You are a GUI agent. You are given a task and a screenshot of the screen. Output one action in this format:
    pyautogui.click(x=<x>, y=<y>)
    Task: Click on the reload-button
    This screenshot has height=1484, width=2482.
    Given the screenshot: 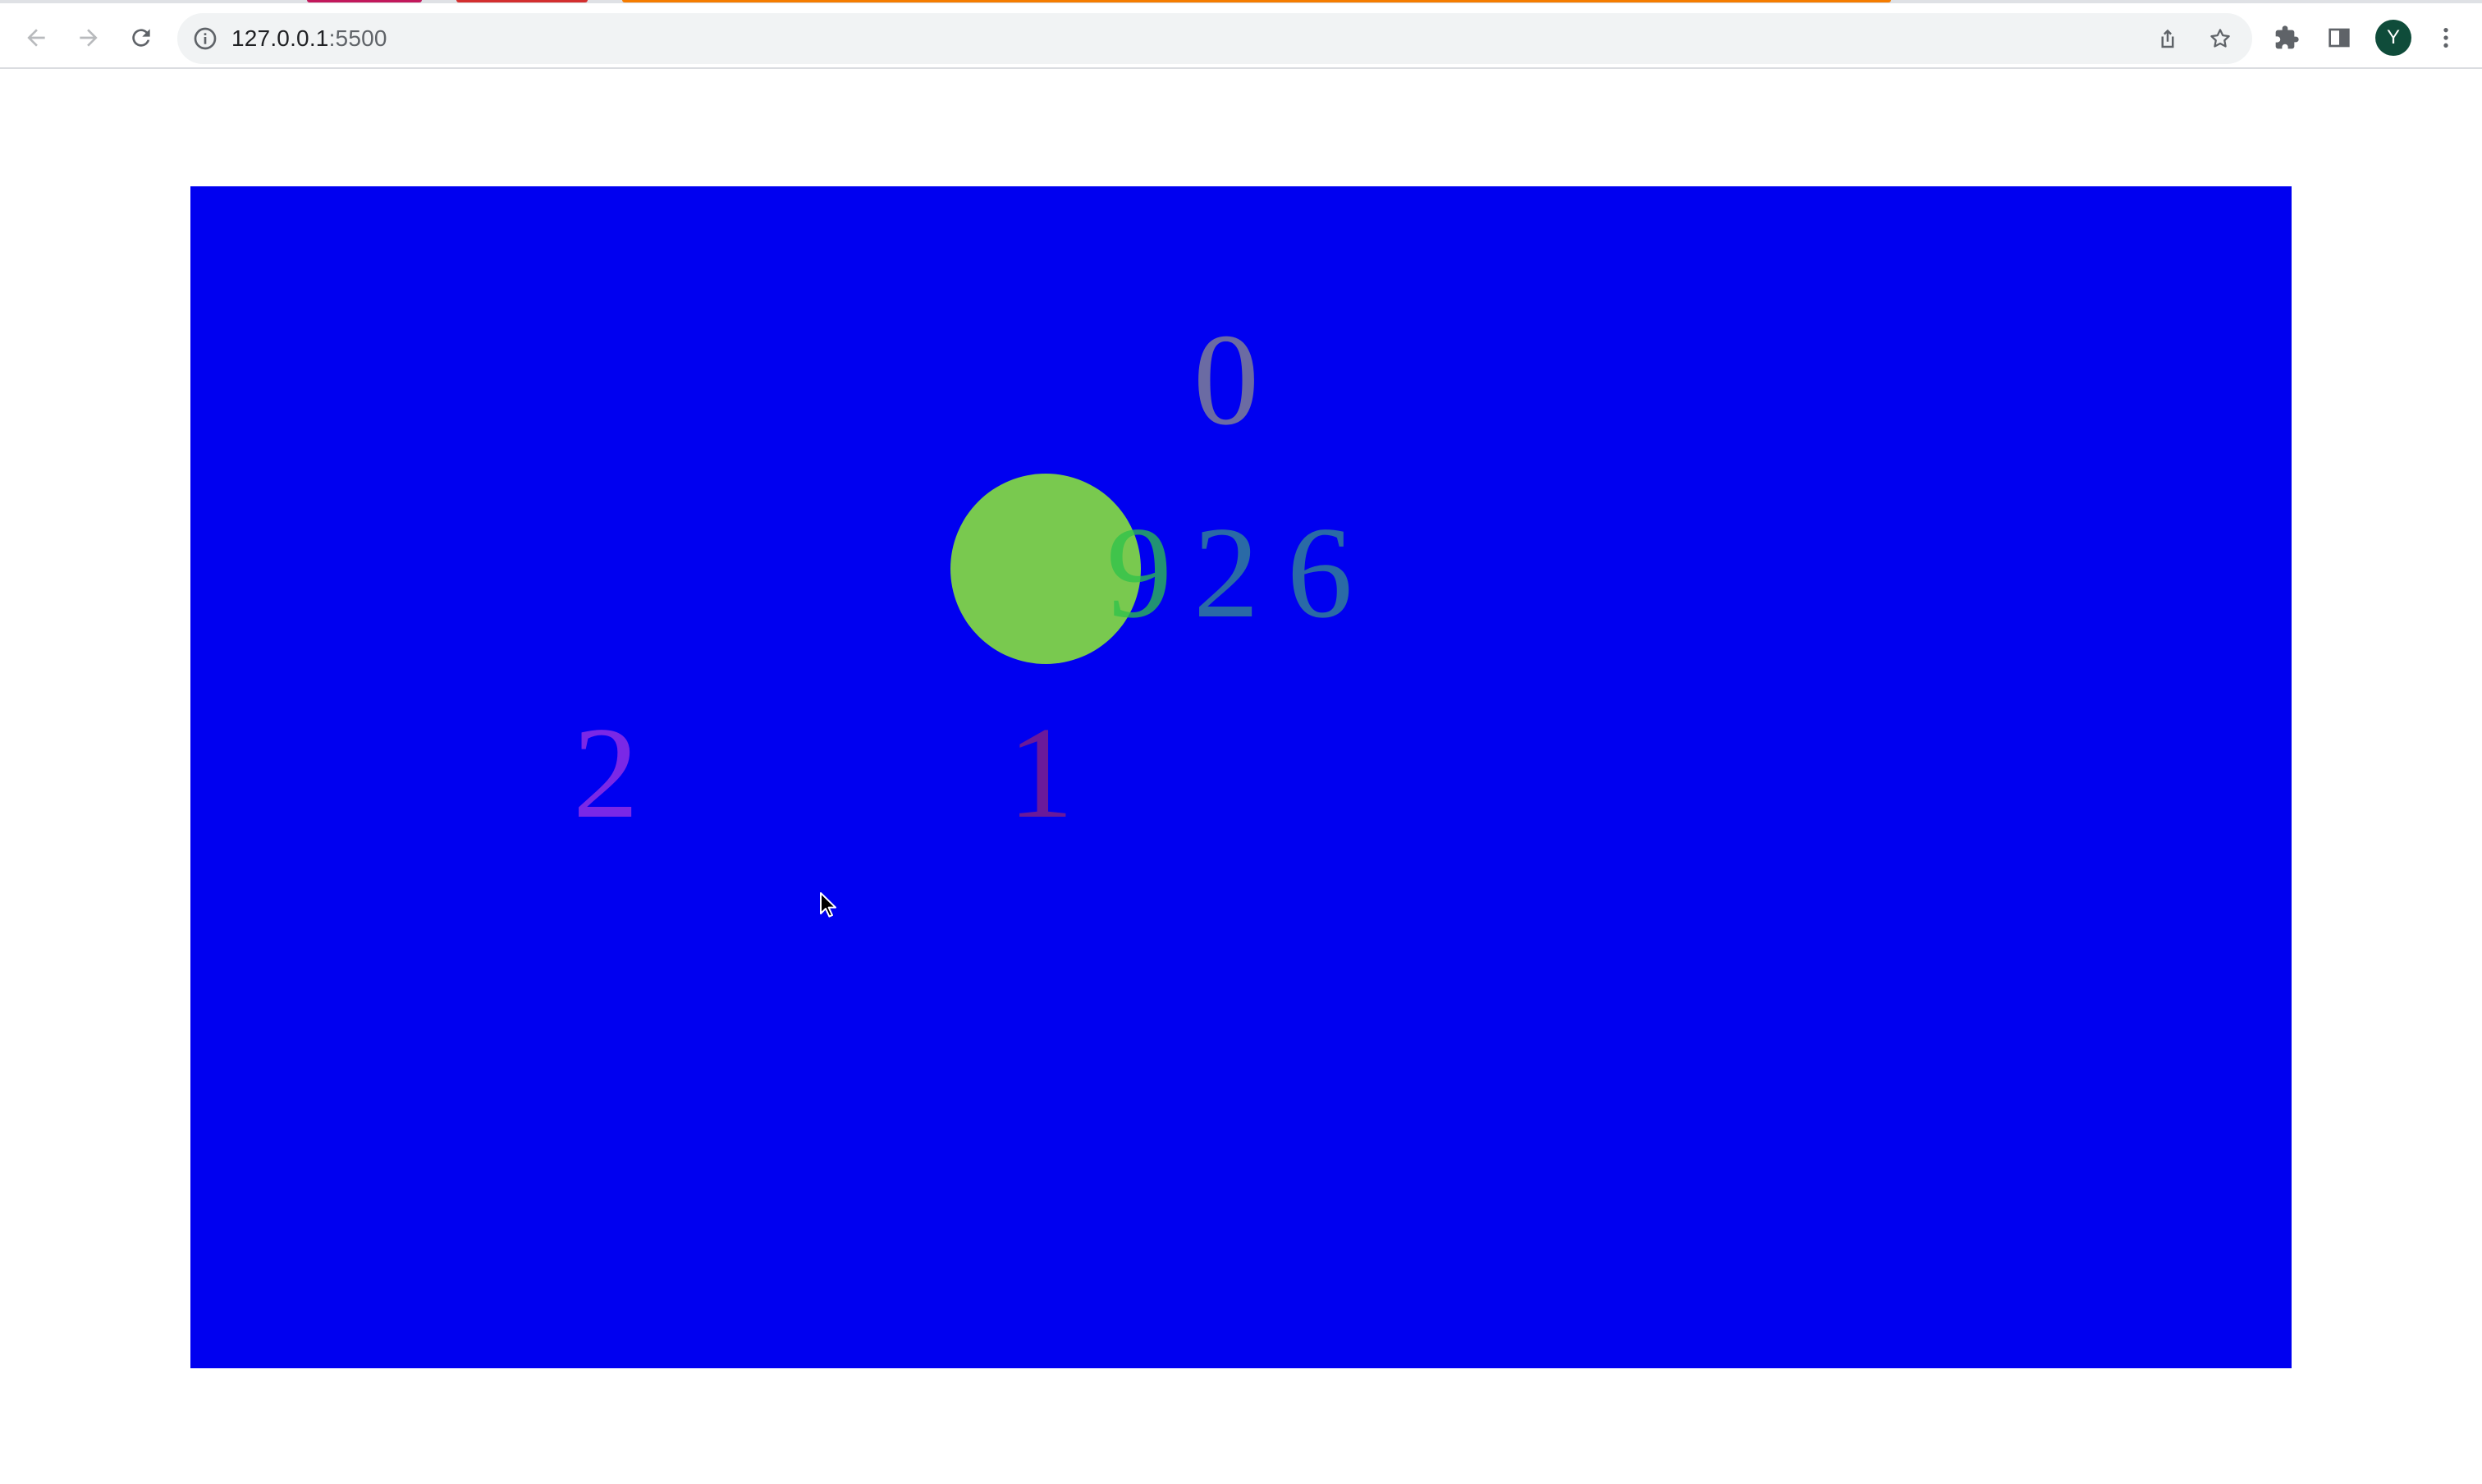 What is the action you would take?
    pyautogui.click(x=141, y=37)
    